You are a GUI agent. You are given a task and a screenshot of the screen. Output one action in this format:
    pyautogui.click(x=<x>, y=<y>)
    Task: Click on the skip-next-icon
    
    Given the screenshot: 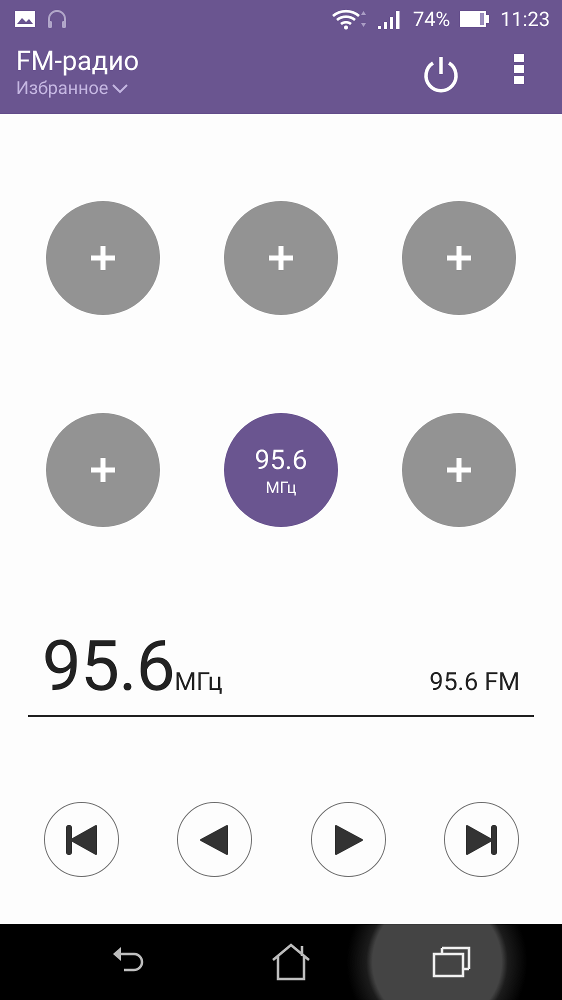 What is the action you would take?
    pyautogui.click(x=481, y=839)
    